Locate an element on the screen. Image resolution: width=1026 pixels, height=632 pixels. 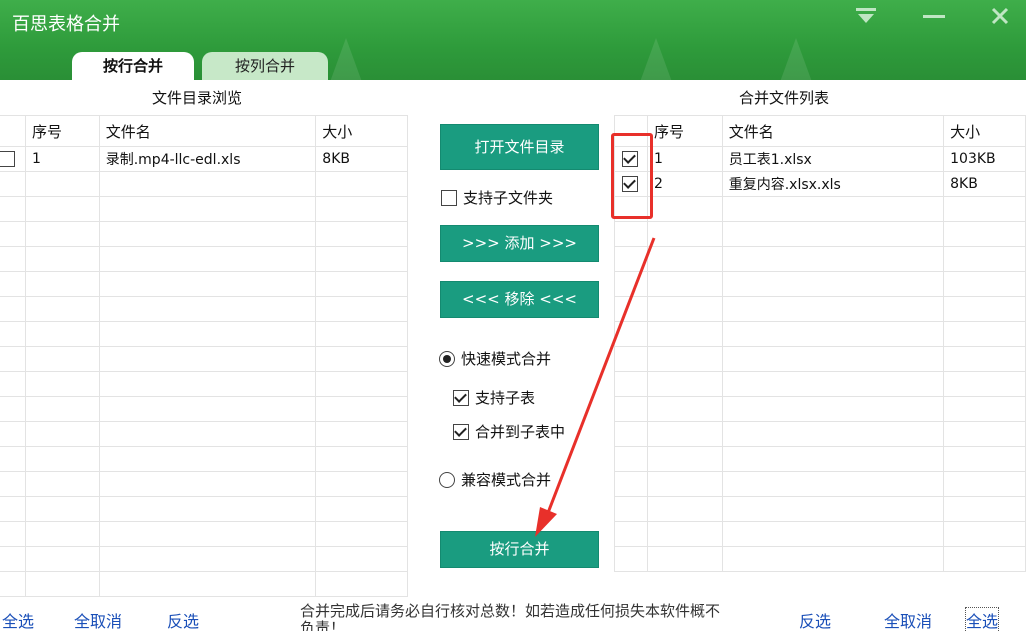
right-select-all-link: 全选 is located at coordinates (982, 619).